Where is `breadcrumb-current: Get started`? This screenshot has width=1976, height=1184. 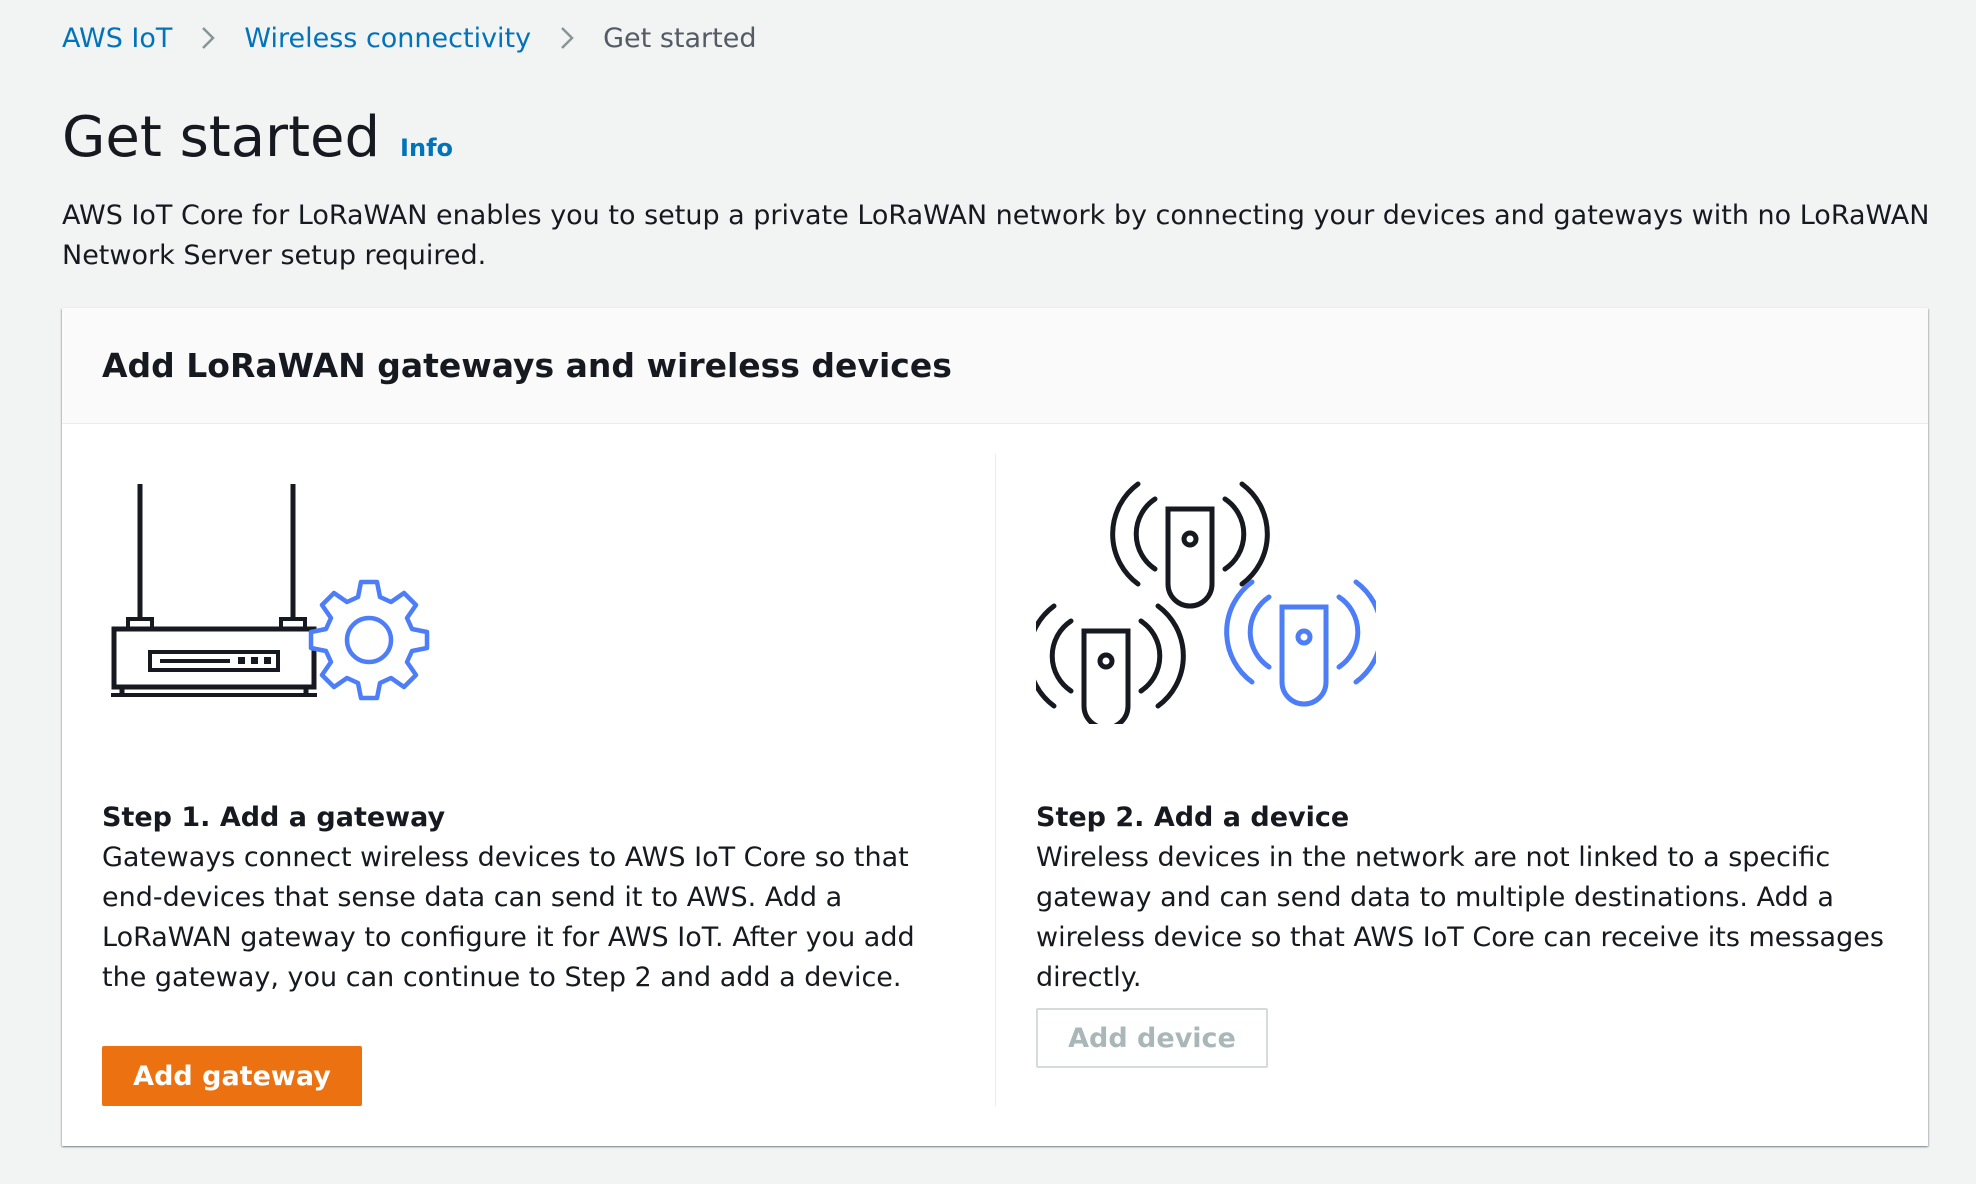
breadcrumb-current: Get started is located at coordinates (680, 38).